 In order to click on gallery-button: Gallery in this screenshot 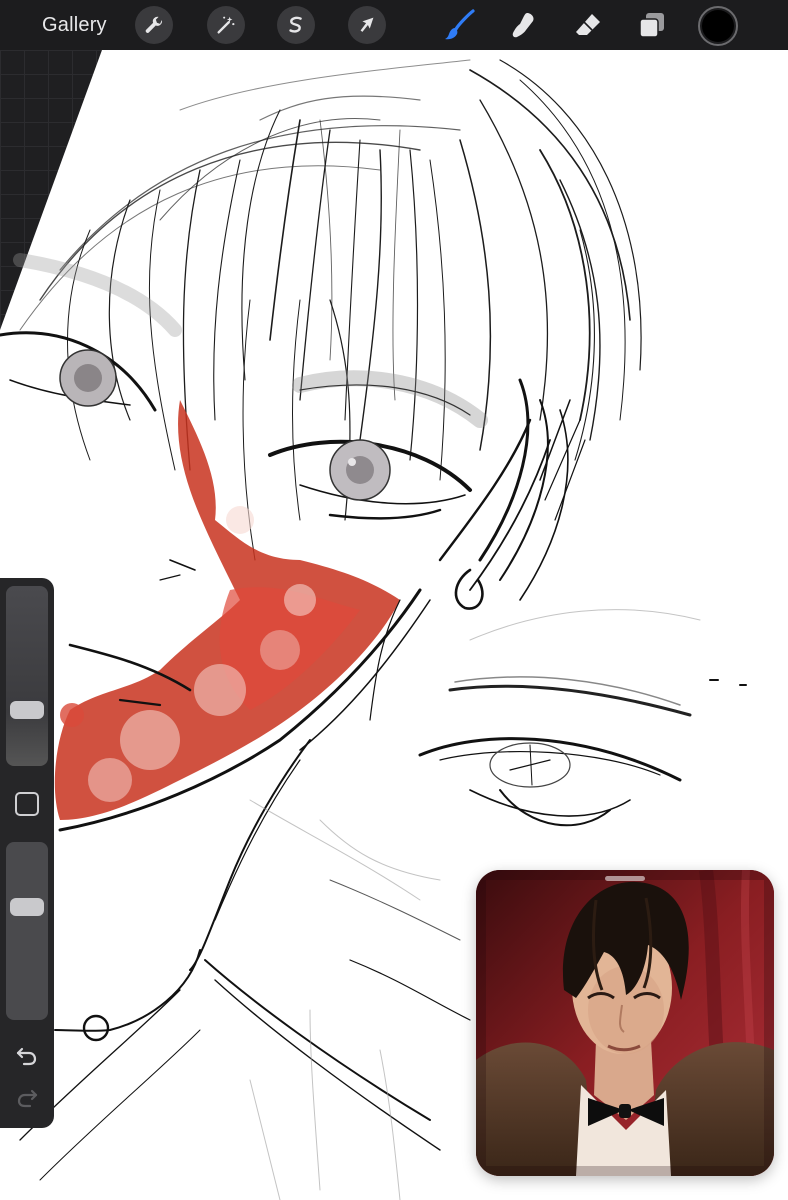, I will do `click(74, 25)`.